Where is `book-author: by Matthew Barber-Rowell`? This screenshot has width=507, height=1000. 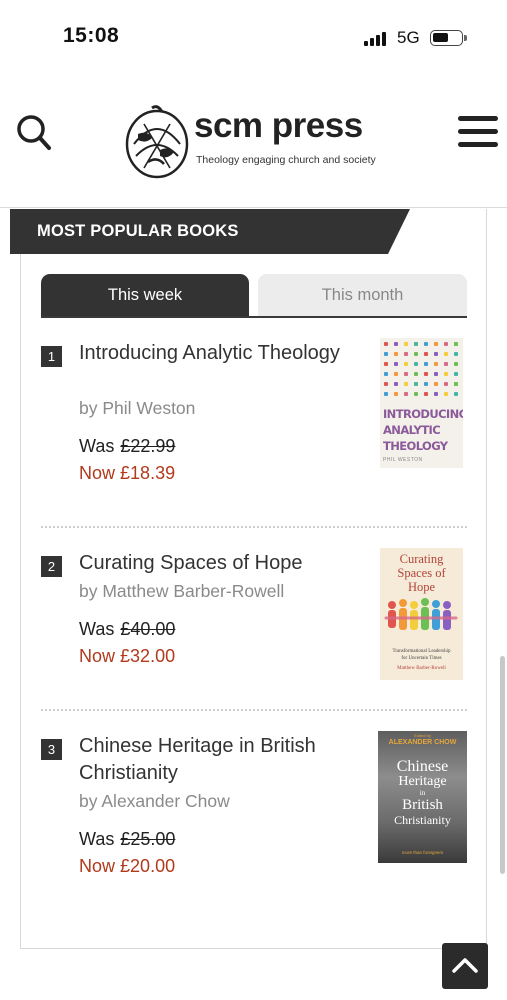
book-author: by Matthew Barber-Rowell is located at coordinates (182, 591).